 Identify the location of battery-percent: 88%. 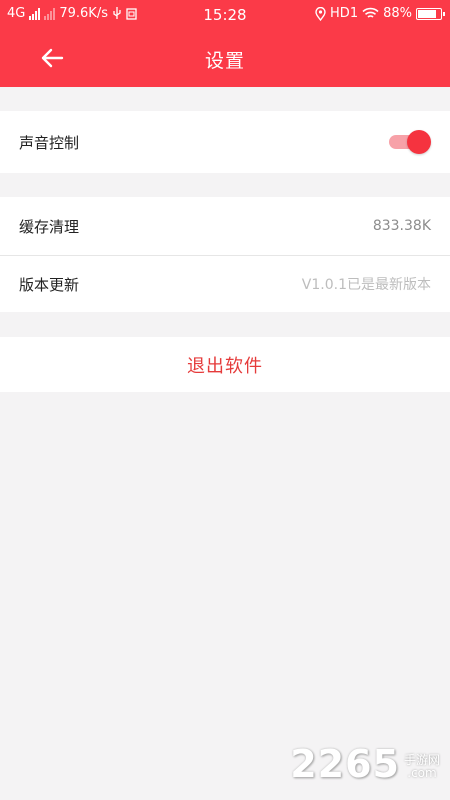
(397, 13).